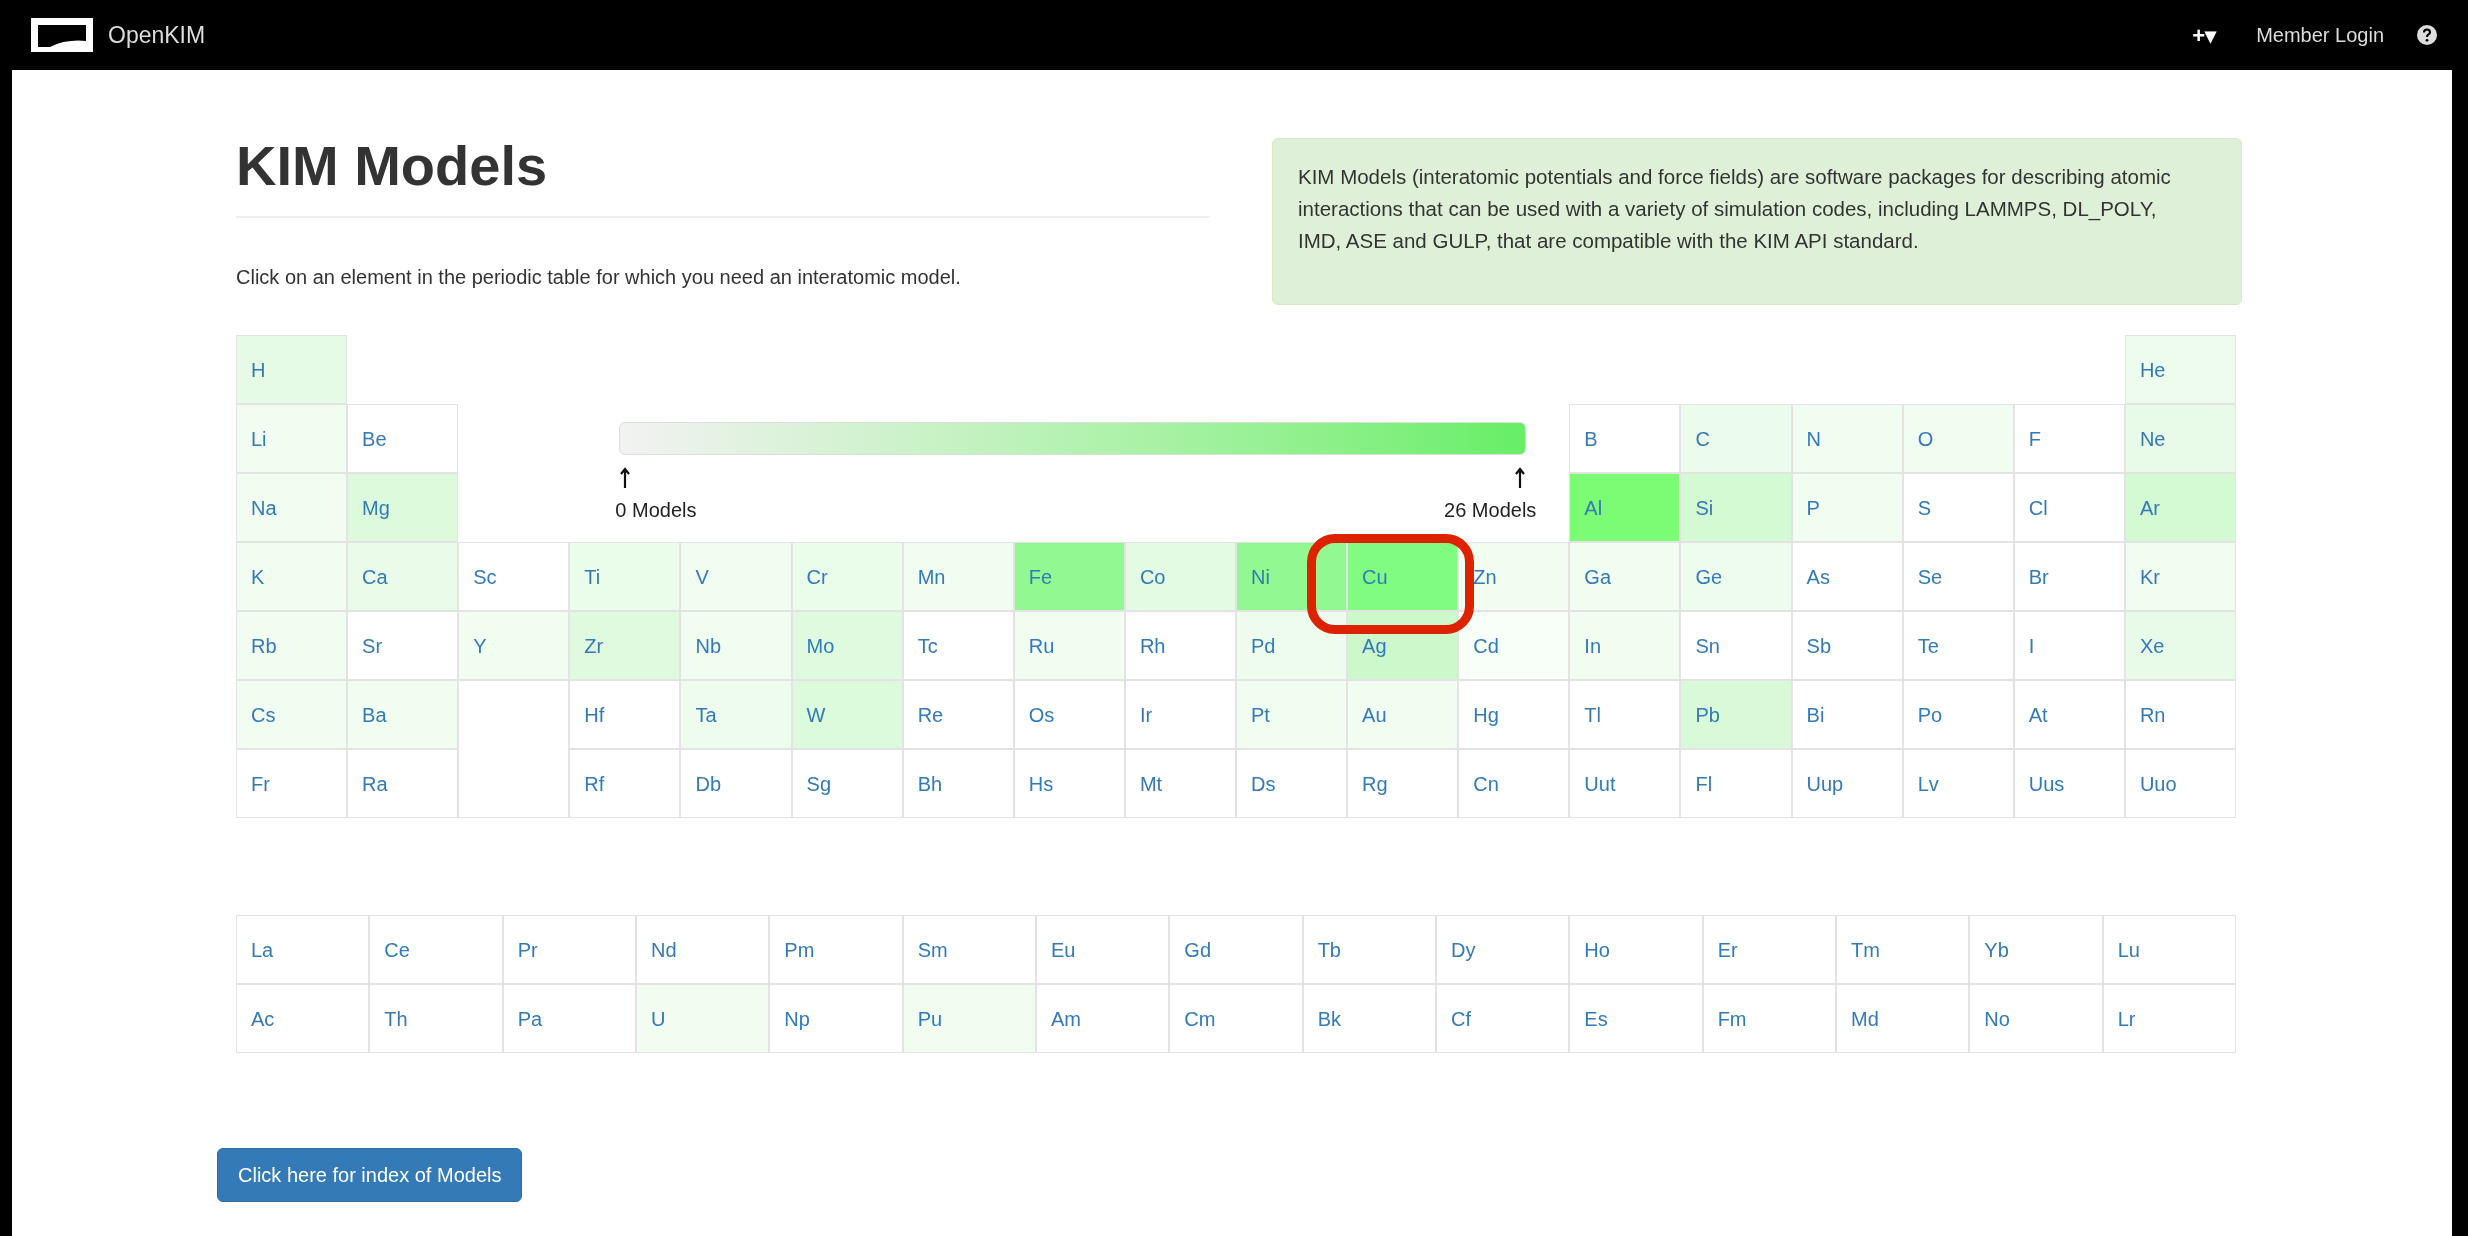  What do you see at coordinates (836, 1018) in the screenshot?
I see `element-cell: Np` at bounding box center [836, 1018].